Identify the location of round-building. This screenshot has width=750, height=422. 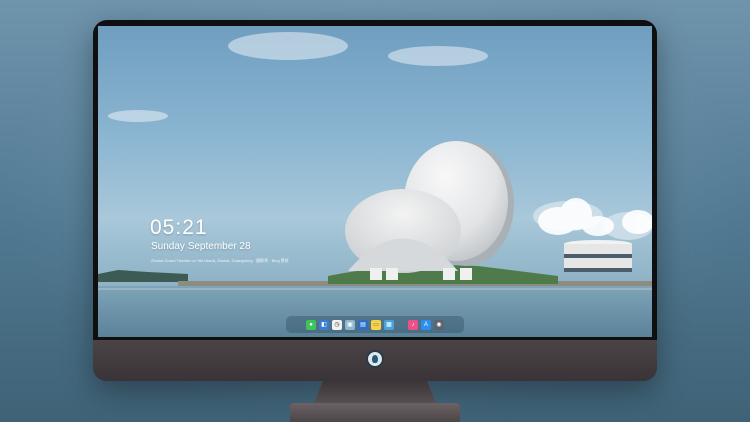
(598, 256).